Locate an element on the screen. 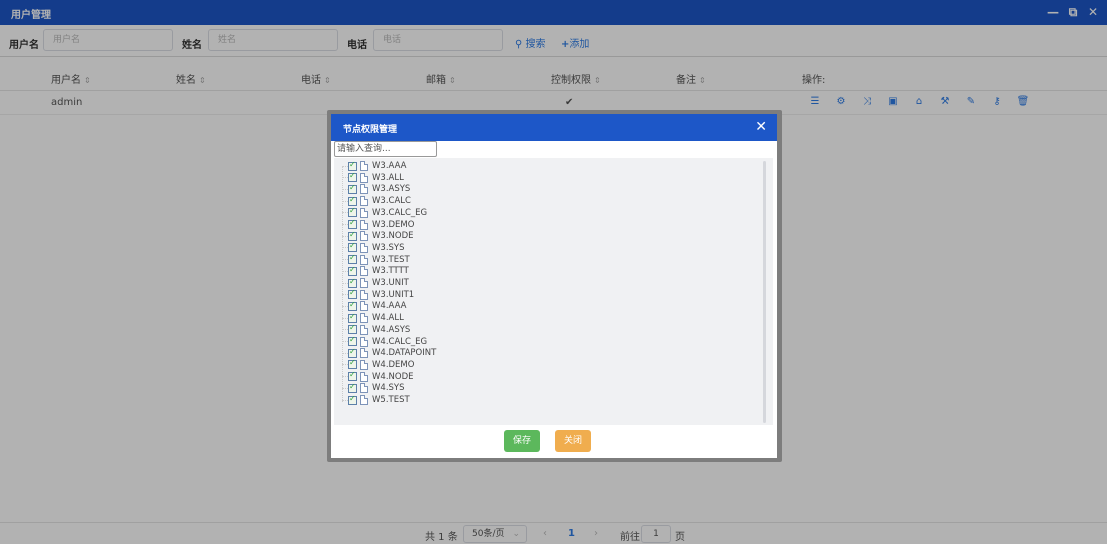  tree-node: W4.NODE is located at coordinates (374, 376).